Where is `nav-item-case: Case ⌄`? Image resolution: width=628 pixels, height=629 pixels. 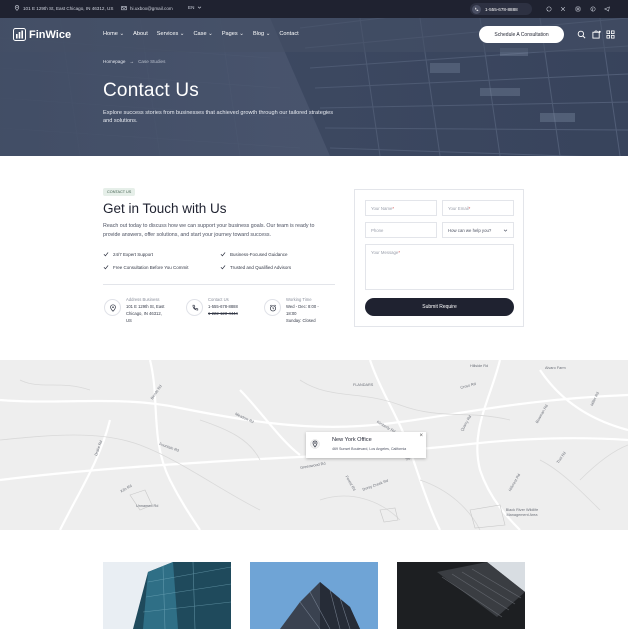 nav-item-case: Case ⌄ is located at coordinates (203, 34).